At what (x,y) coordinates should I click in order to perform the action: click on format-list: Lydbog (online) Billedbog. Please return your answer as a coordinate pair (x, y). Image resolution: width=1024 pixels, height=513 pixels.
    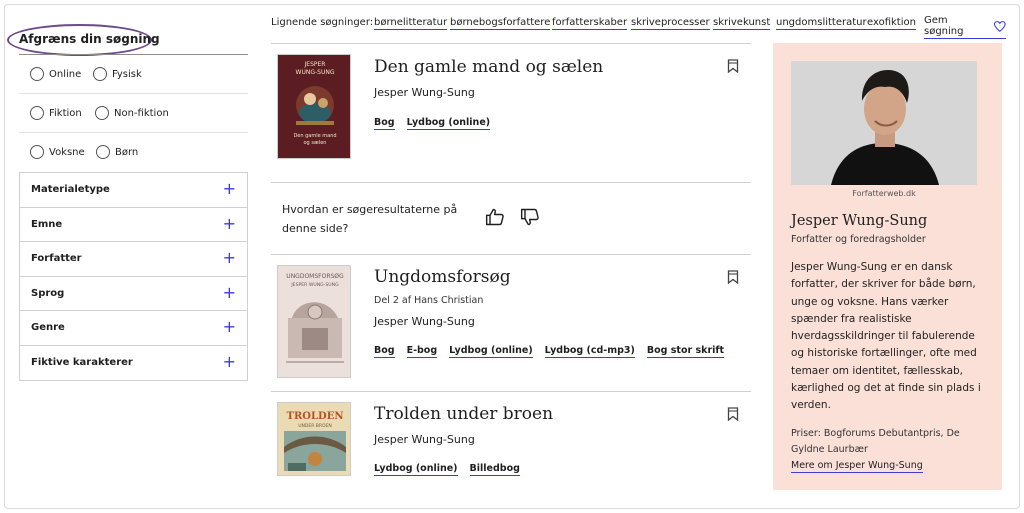
    Looking at the image, I should click on (447, 469).